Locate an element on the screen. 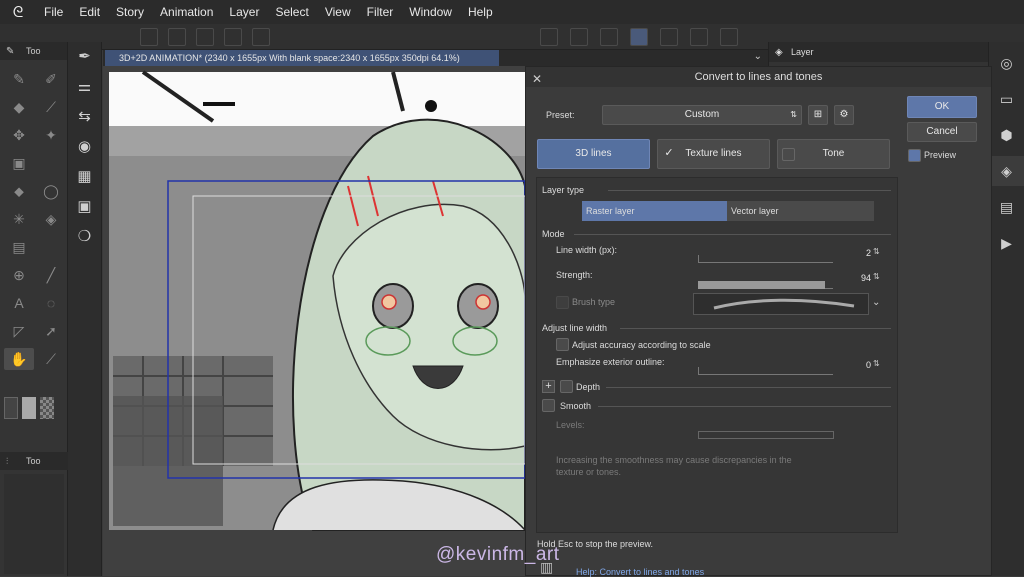 The height and width of the screenshot is (577, 1024). zoom-tool-icon: ⊕ is located at coordinates (19, 275).